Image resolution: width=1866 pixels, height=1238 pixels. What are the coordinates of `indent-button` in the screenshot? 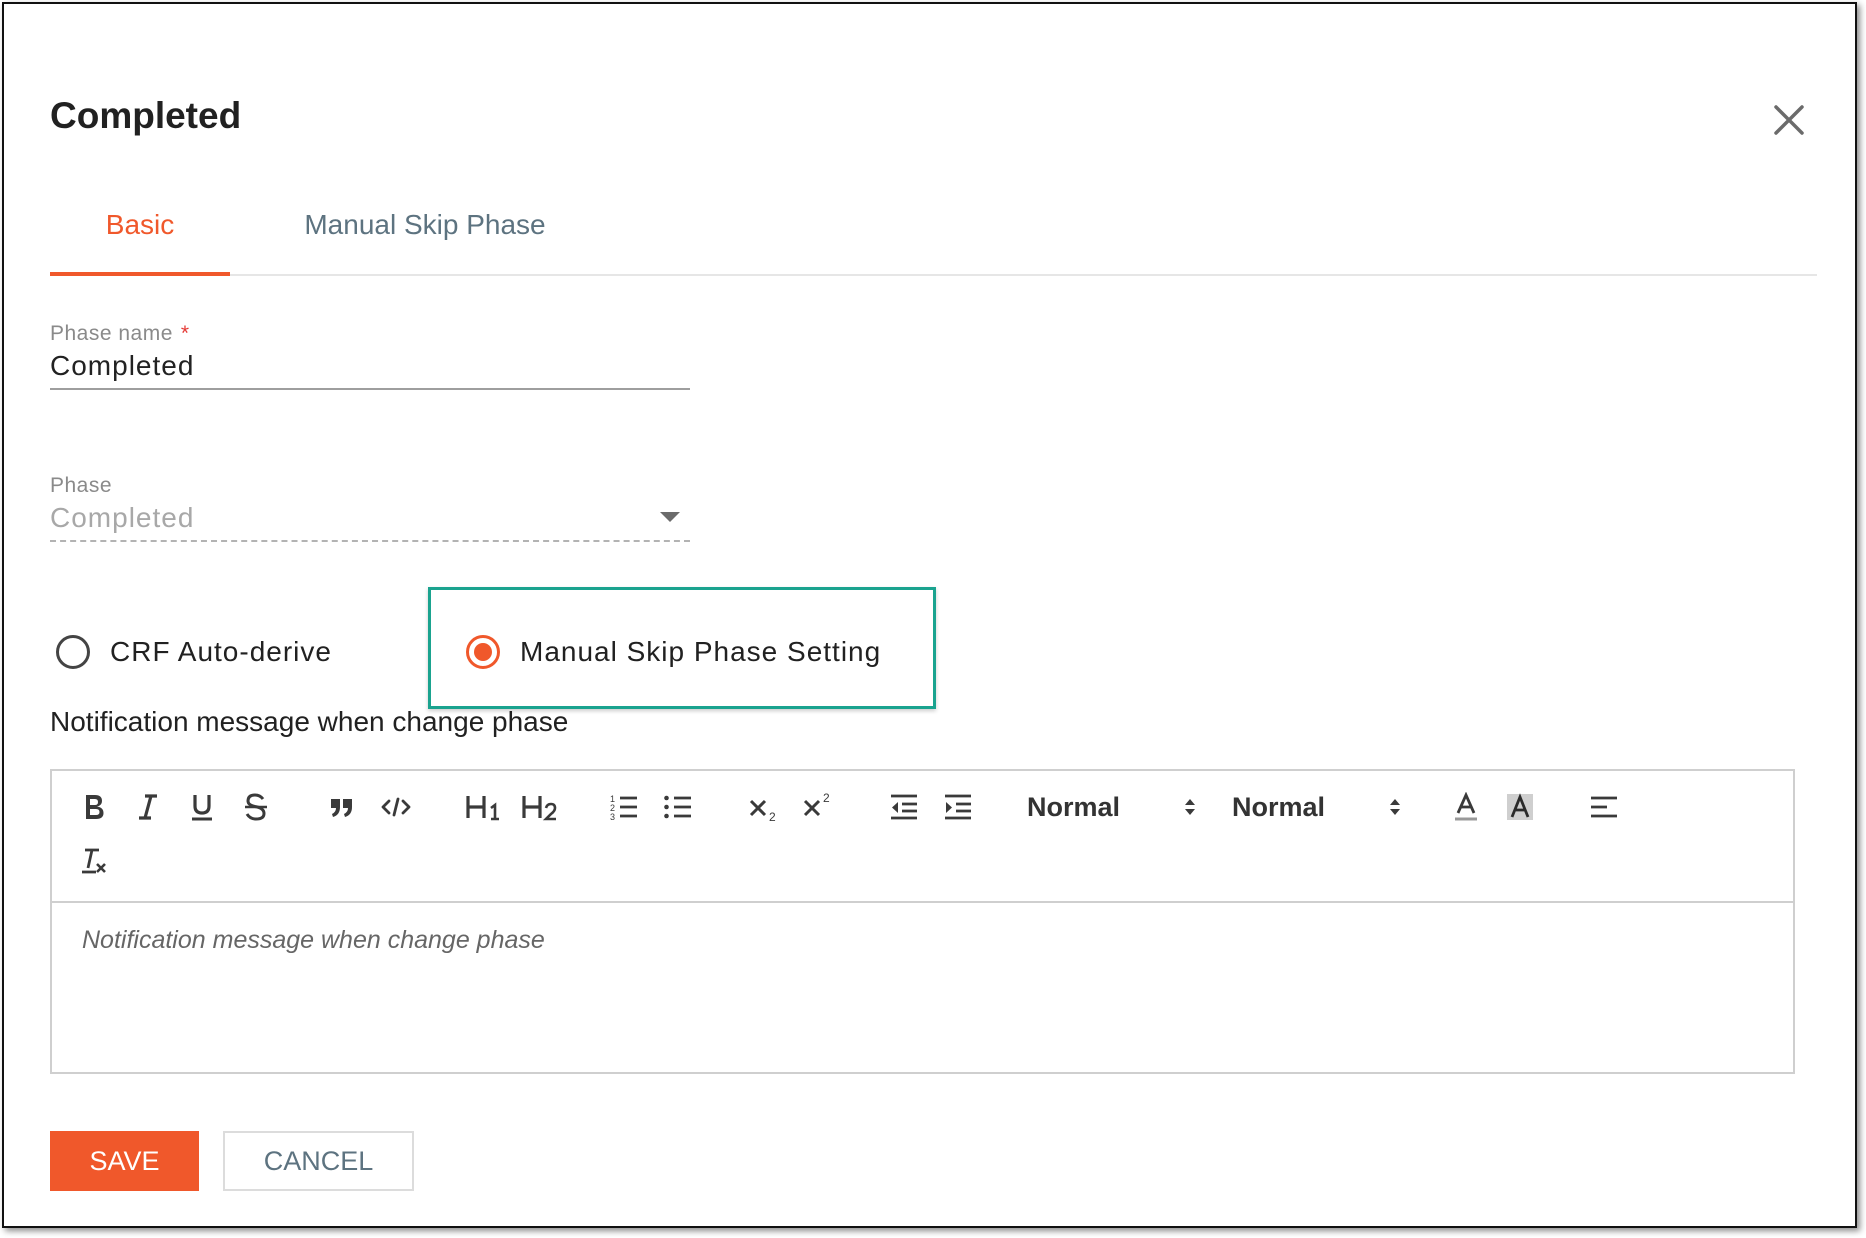 It's located at (958, 807).